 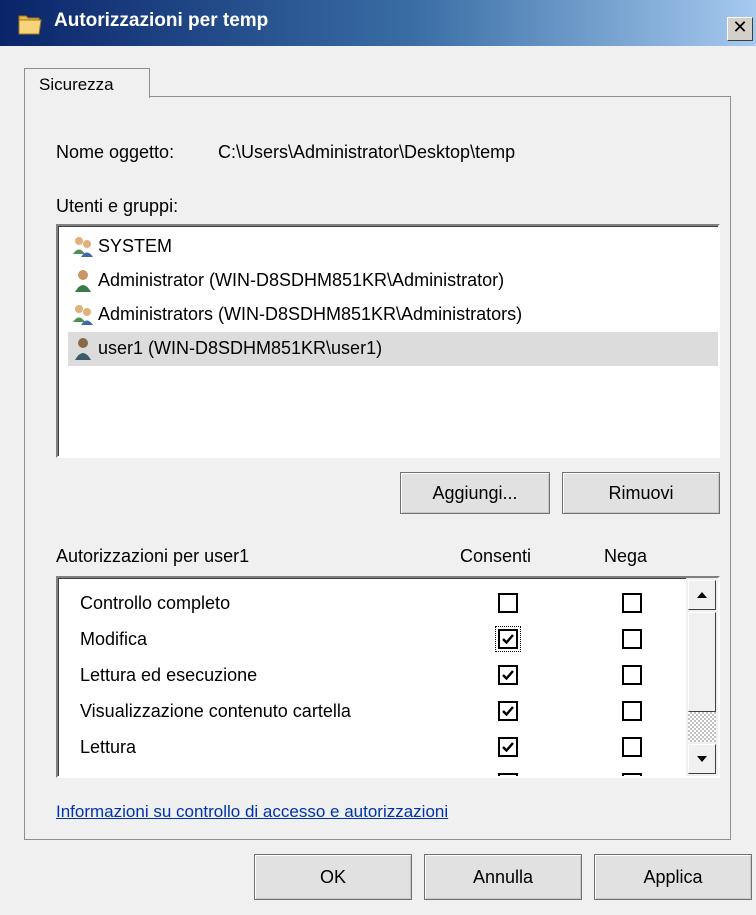 What do you see at coordinates (155, 603) in the screenshot?
I see `permission-name: Controllo completo` at bounding box center [155, 603].